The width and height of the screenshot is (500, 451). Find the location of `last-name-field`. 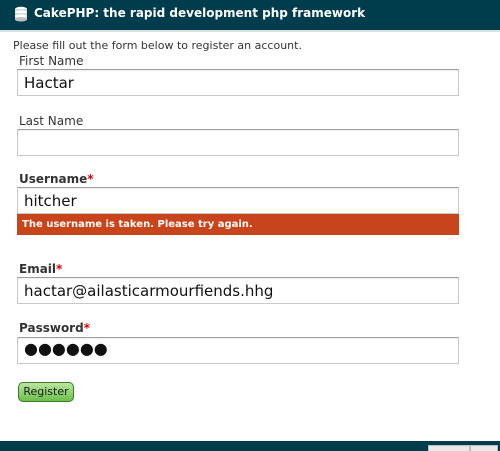

last-name-field is located at coordinates (238, 142).